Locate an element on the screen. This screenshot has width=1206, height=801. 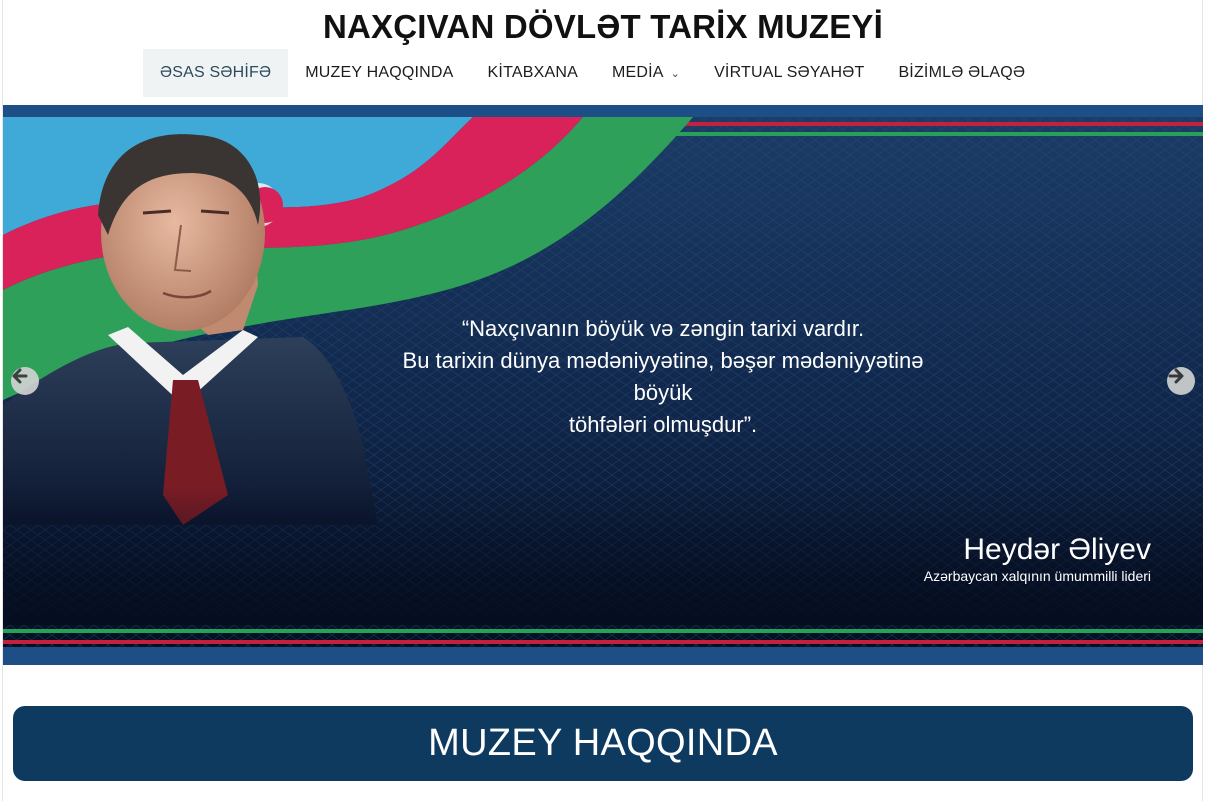
nav-item-contact: BİZİMLƏ ƏLAQƏ is located at coordinates (961, 73).